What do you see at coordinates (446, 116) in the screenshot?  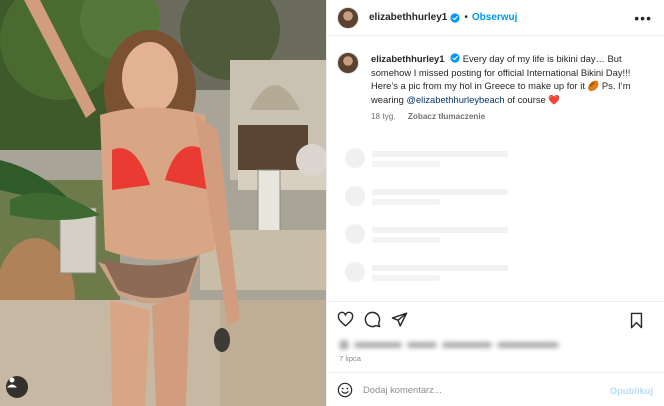 I see `see-translation-link: Zobacz tłumaczenie` at bounding box center [446, 116].